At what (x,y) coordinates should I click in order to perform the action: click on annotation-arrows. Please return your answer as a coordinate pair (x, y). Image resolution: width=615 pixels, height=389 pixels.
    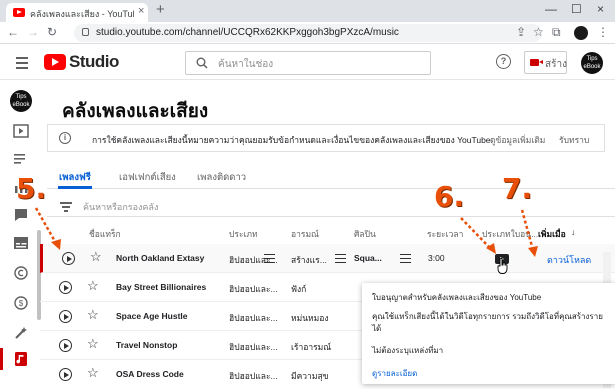
    Looking at the image, I should click on (286, 232).